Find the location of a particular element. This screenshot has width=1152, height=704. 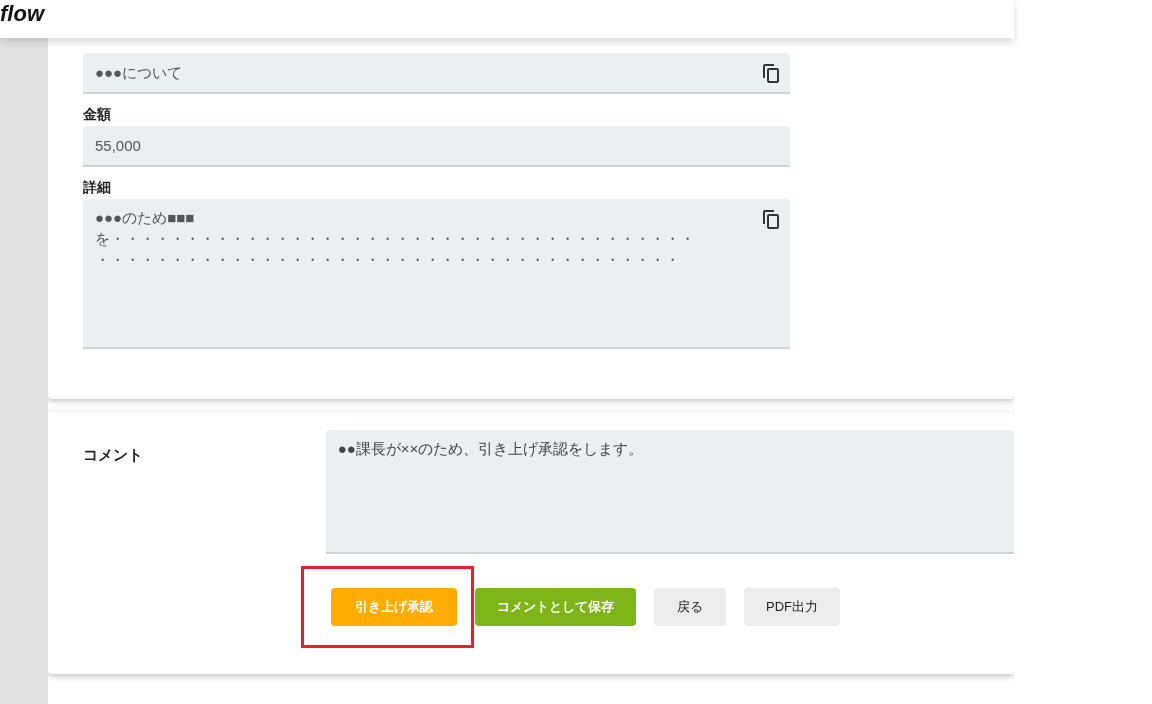

logo: flow is located at coordinates (22, 14).